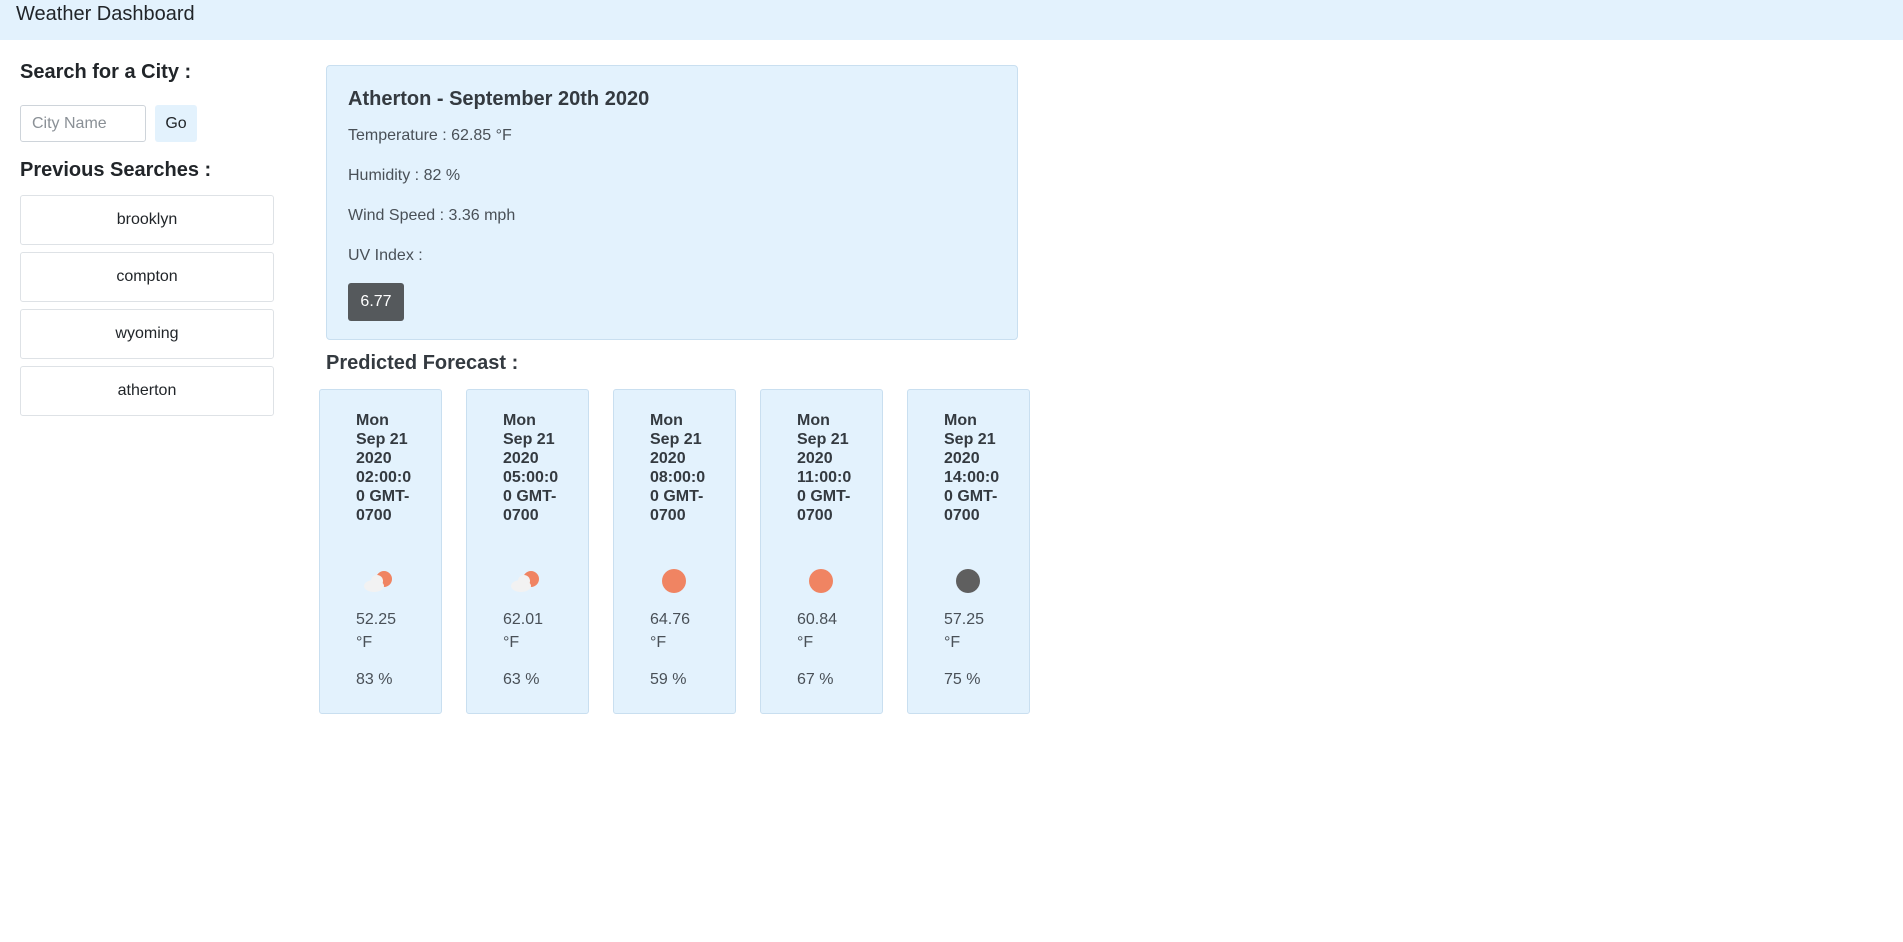 The image size is (1903, 942). I want to click on search-history-list: brooklyn compton wyoming atherton, so click(147, 309).